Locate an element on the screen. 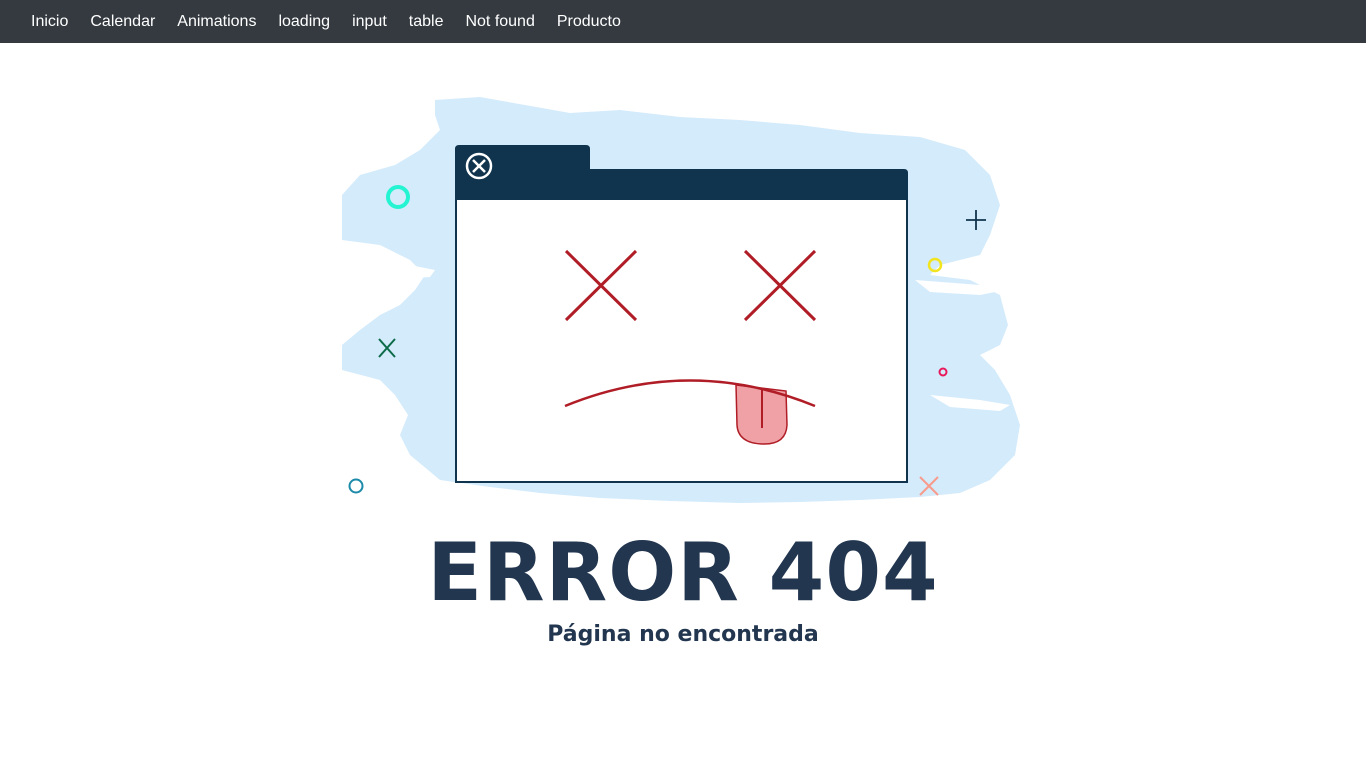 This screenshot has width=1366, height=768. nav-link-loading: loading is located at coordinates (304, 21).